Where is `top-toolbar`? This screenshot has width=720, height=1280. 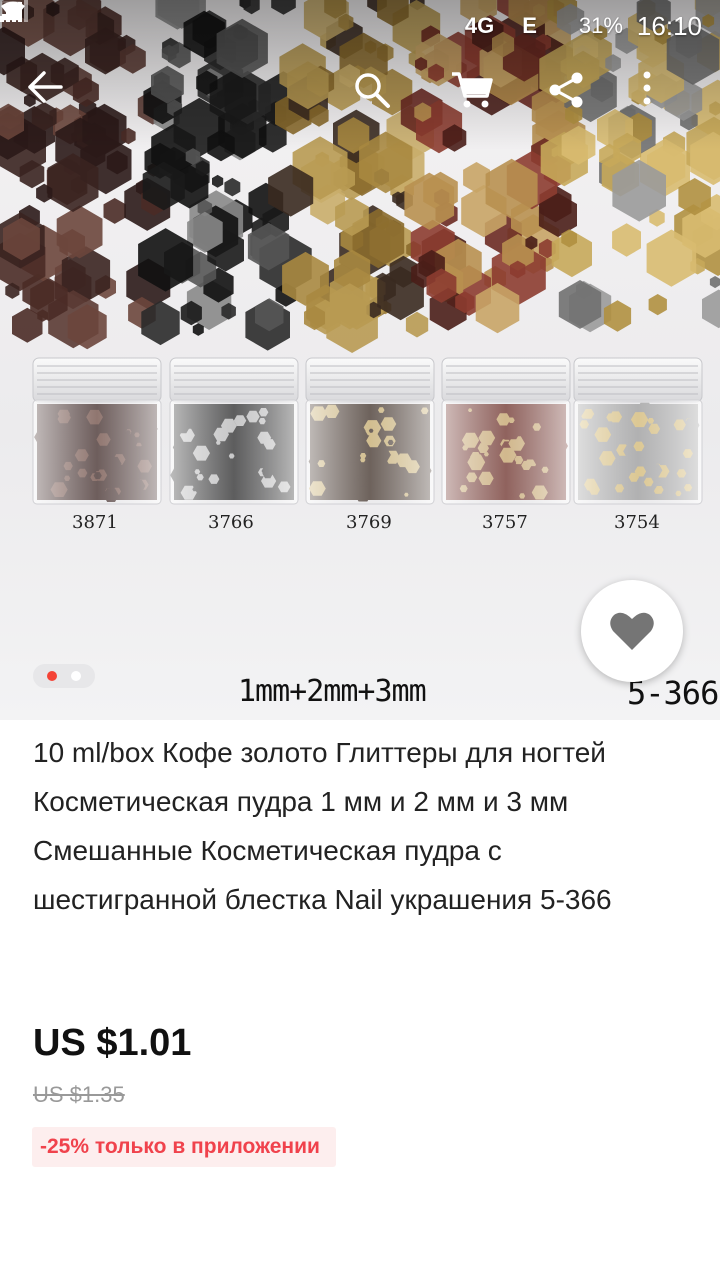 top-toolbar is located at coordinates (360, 105).